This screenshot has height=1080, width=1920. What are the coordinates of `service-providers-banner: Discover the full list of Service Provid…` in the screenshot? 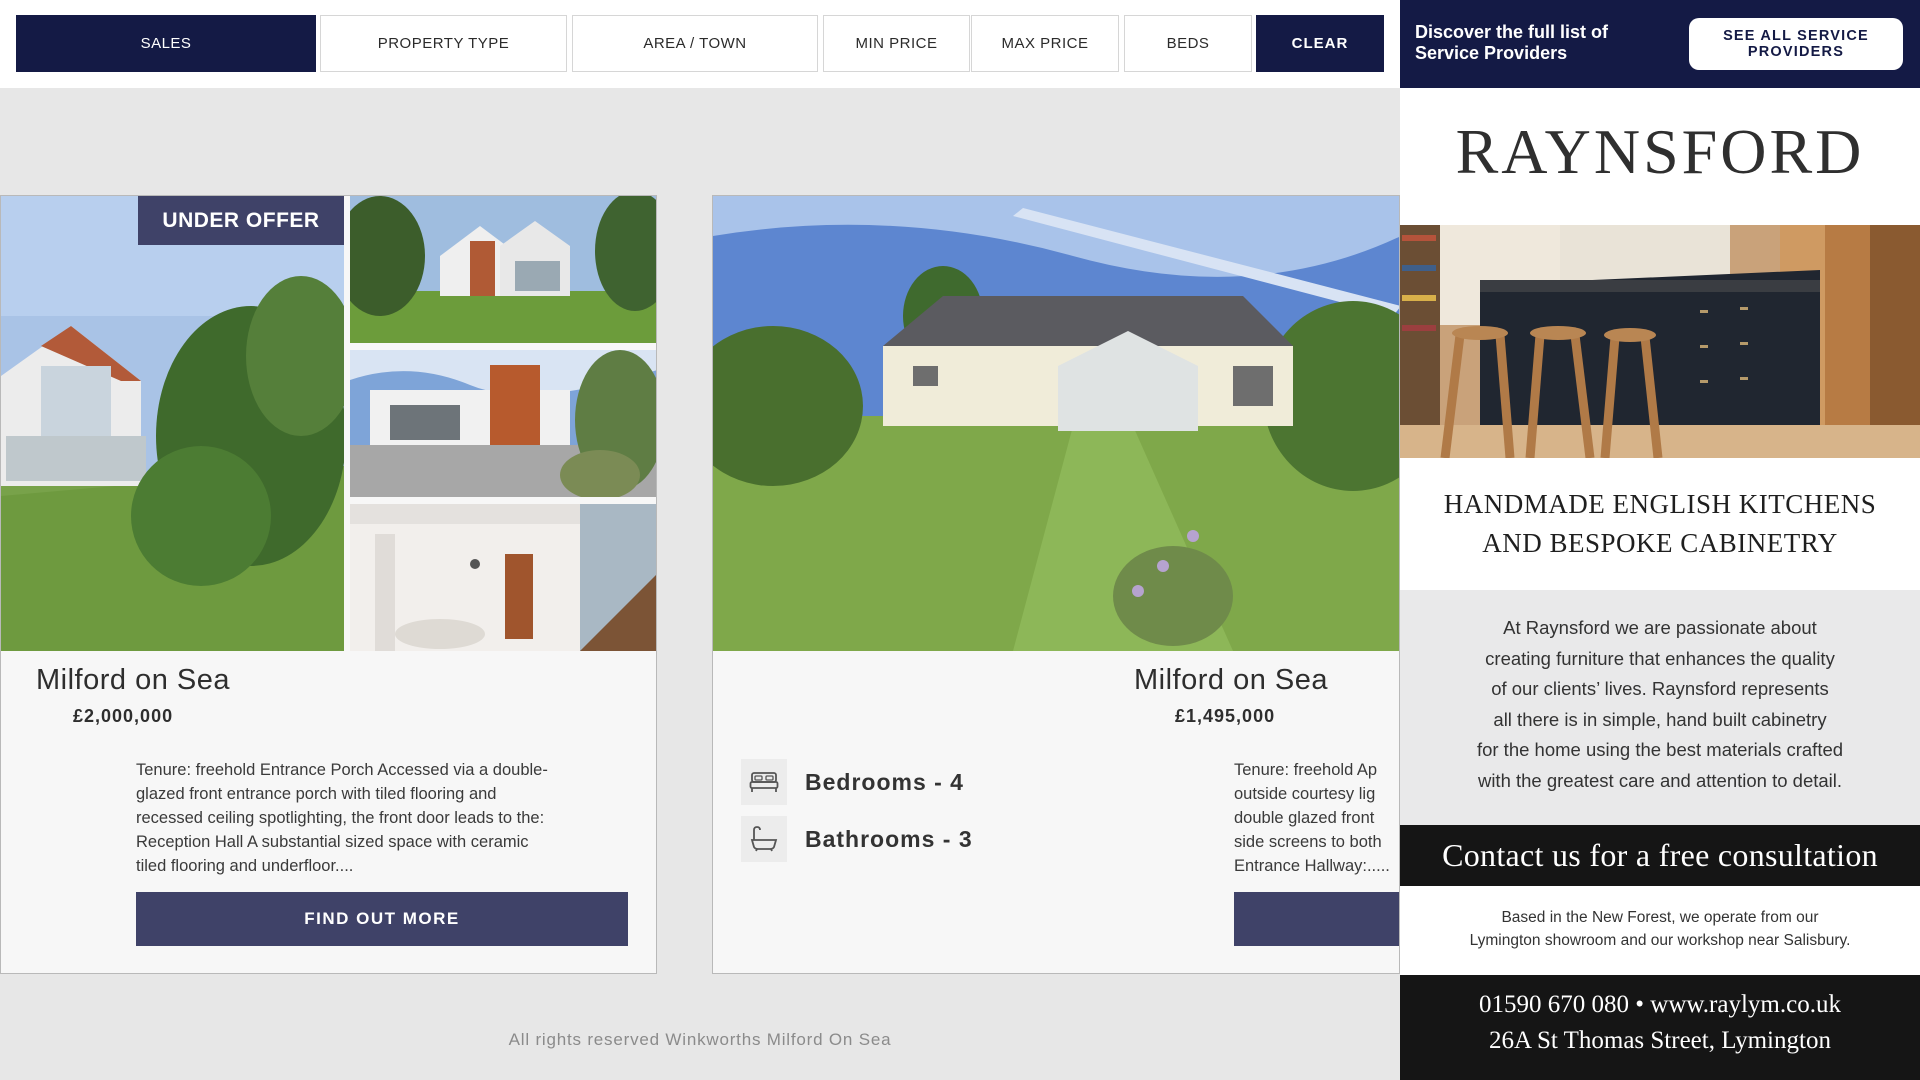 It's located at (1660, 44).